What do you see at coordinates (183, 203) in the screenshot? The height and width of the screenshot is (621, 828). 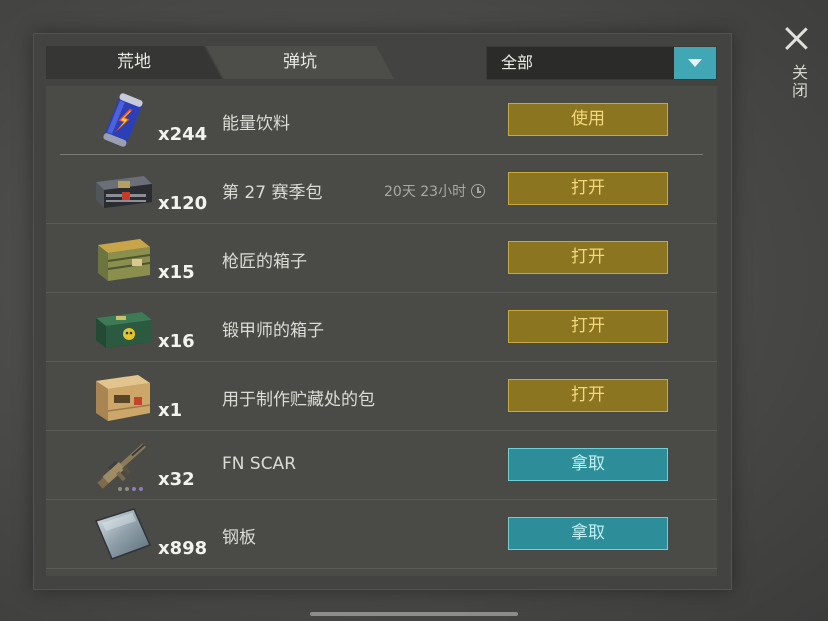 I see `item-quantity: x120` at bounding box center [183, 203].